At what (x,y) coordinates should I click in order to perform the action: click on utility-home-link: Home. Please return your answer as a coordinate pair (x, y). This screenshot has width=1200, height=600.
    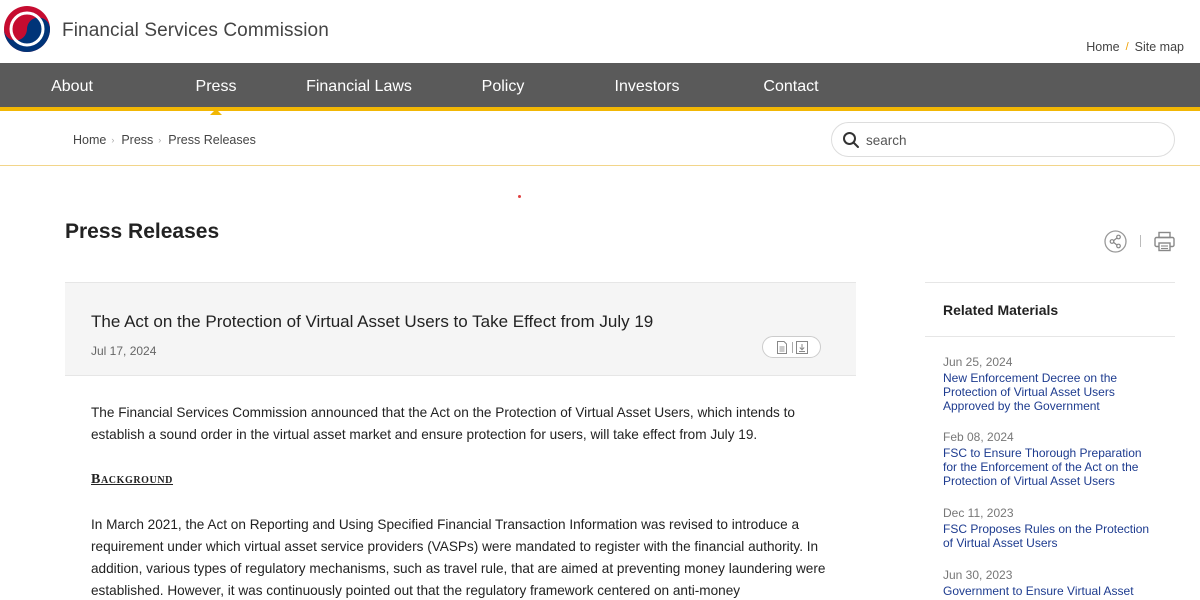
    Looking at the image, I should click on (1102, 47).